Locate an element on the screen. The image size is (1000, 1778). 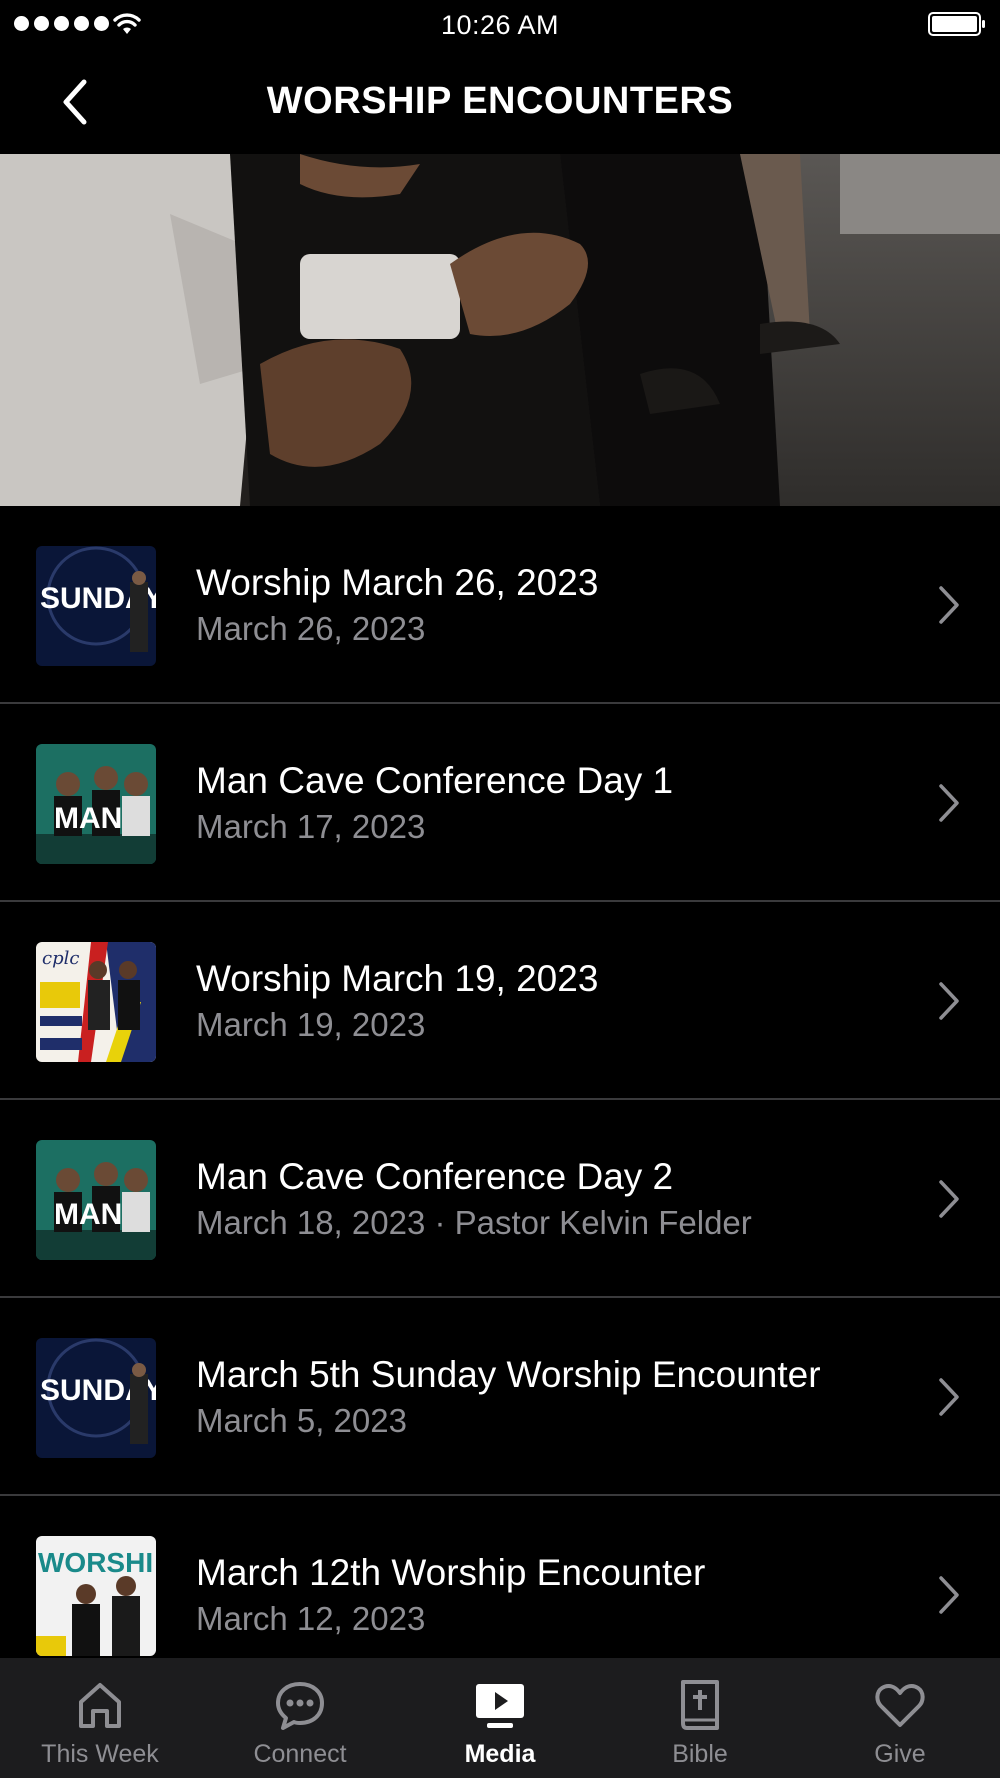
heart-icon is located at coordinates (900, 1705).